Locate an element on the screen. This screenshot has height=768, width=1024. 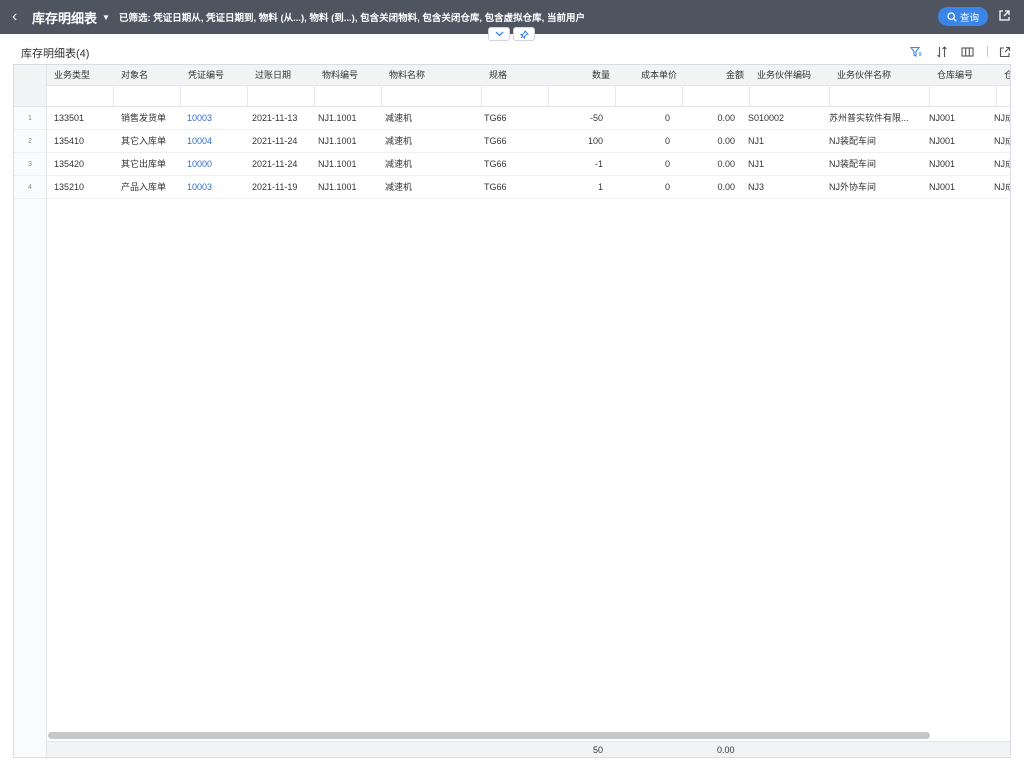
columns-icon is located at coordinates (967, 51).